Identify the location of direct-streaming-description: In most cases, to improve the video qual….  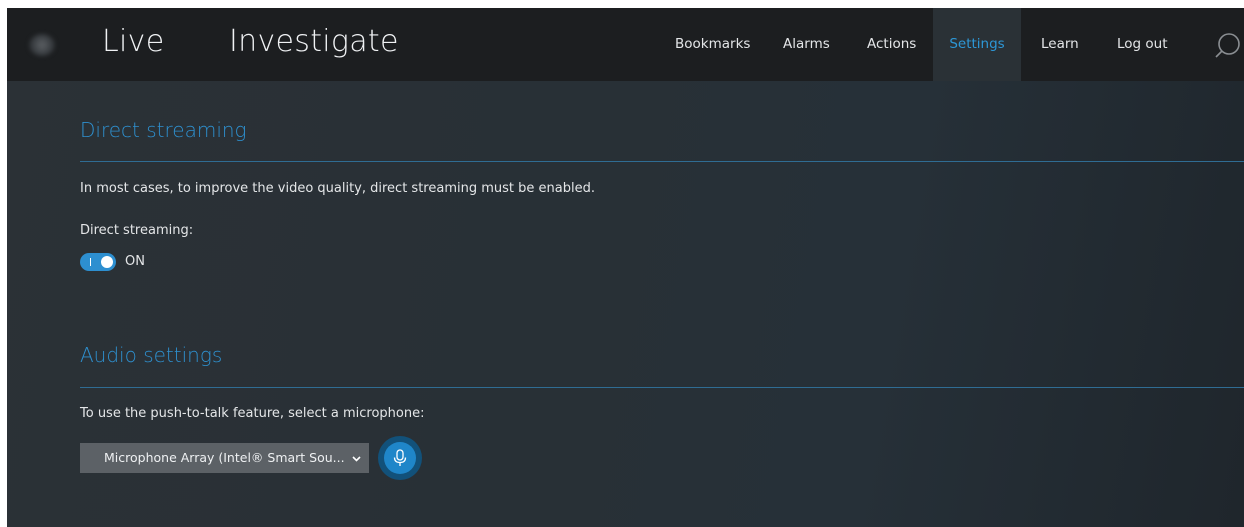
(337, 188).